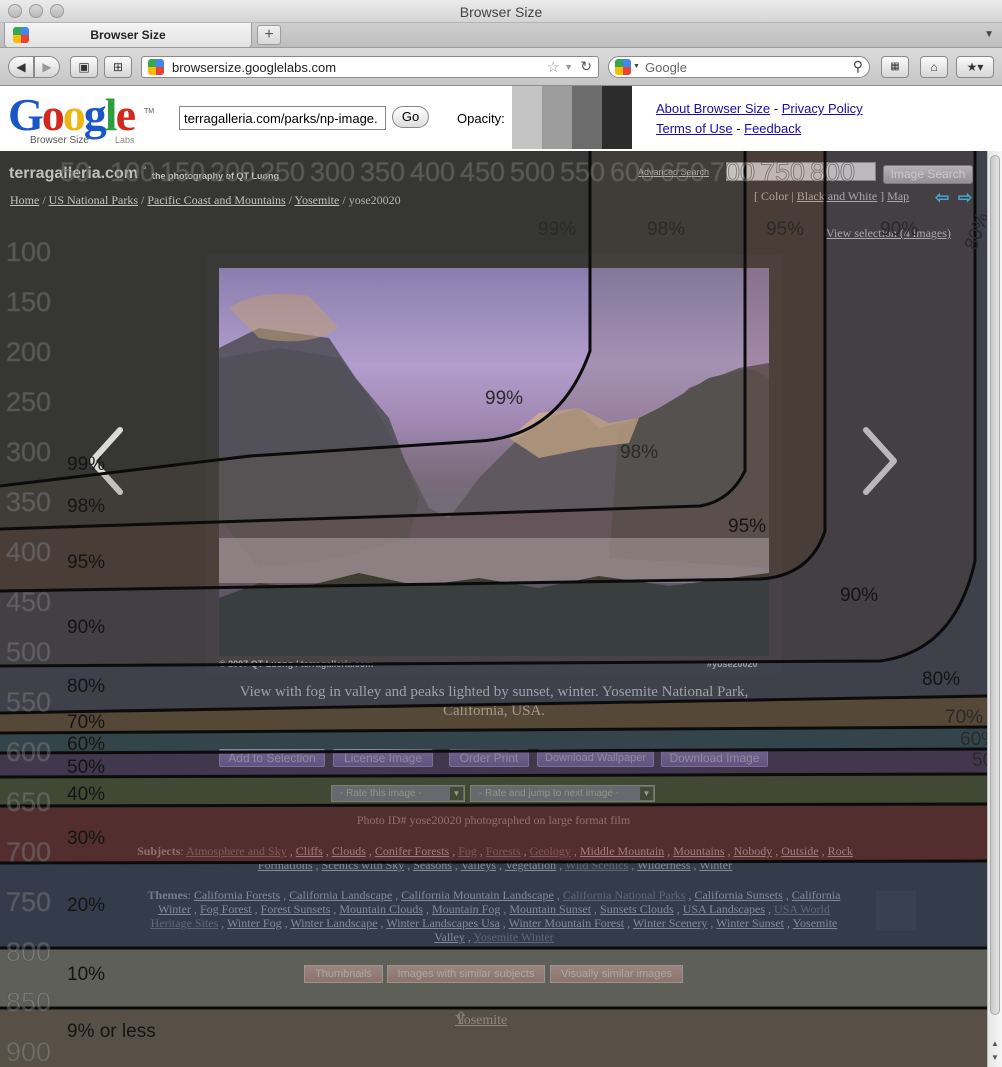 The height and width of the screenshot is (1067, 1002). I want to click on keyboard-icon: ▦, so click(895, 67).